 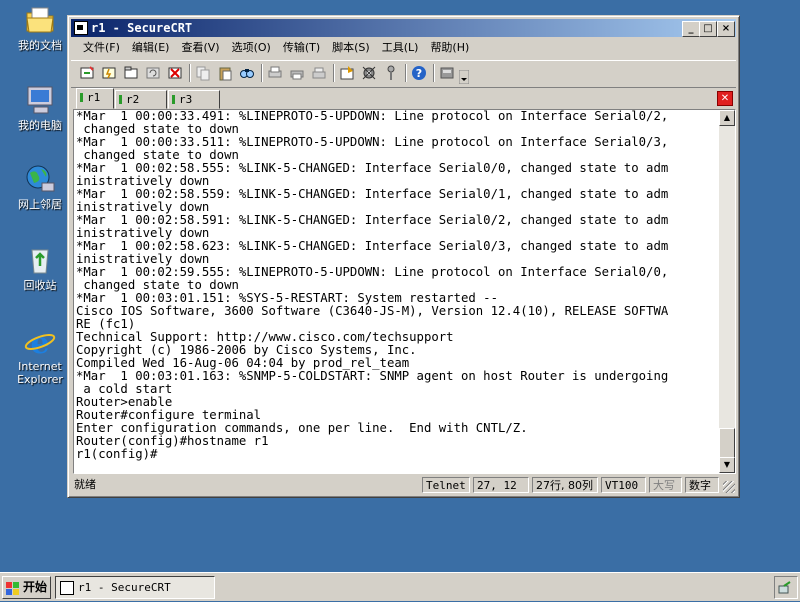 I want to click on scroll-thumb, so click(x=727, y=443).